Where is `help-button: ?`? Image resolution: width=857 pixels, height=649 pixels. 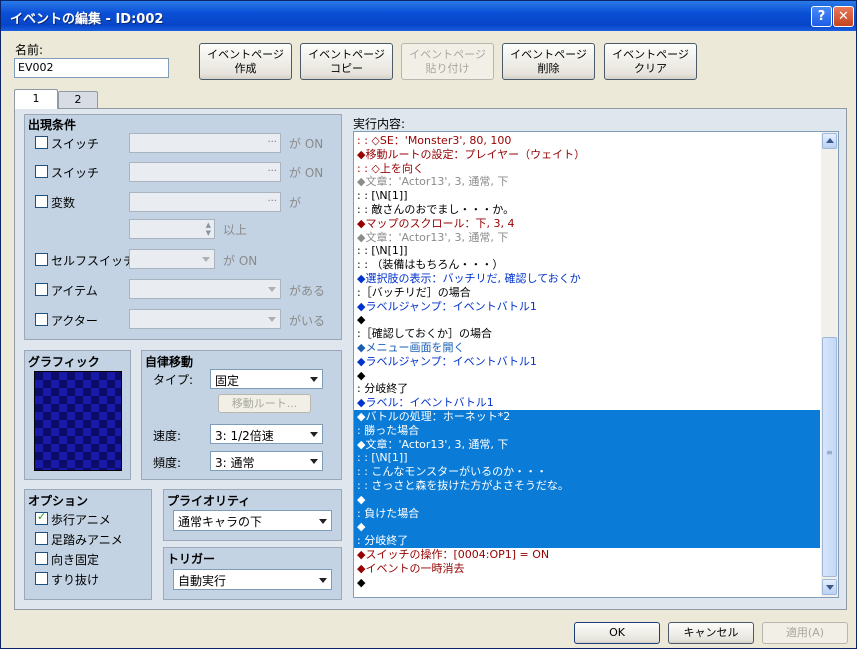
help-button: ? is located at coordinates (821, 16).